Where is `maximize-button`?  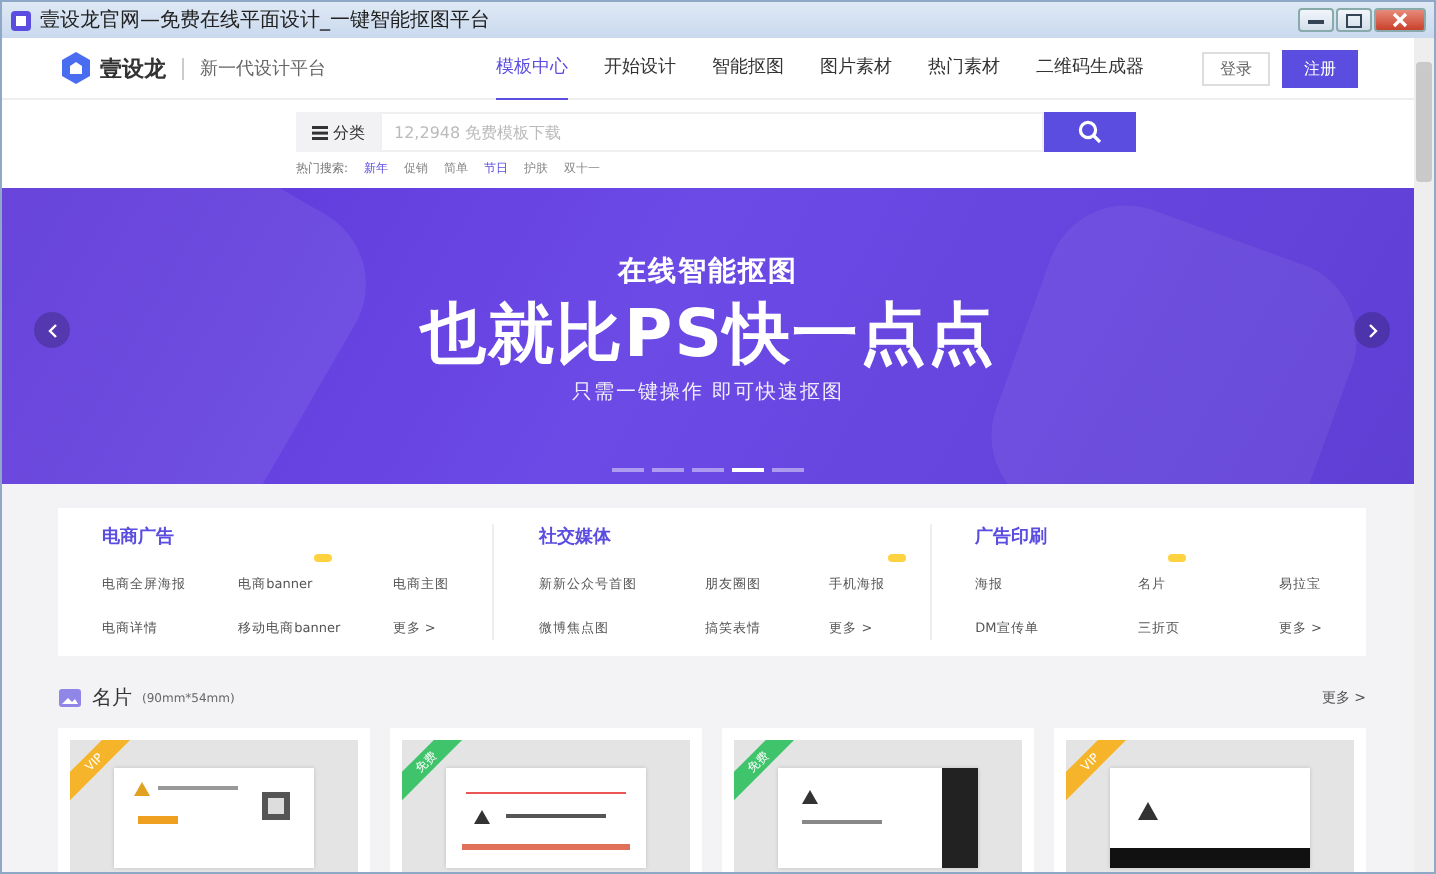 maximize-button is located at coordinates (1354, 20).